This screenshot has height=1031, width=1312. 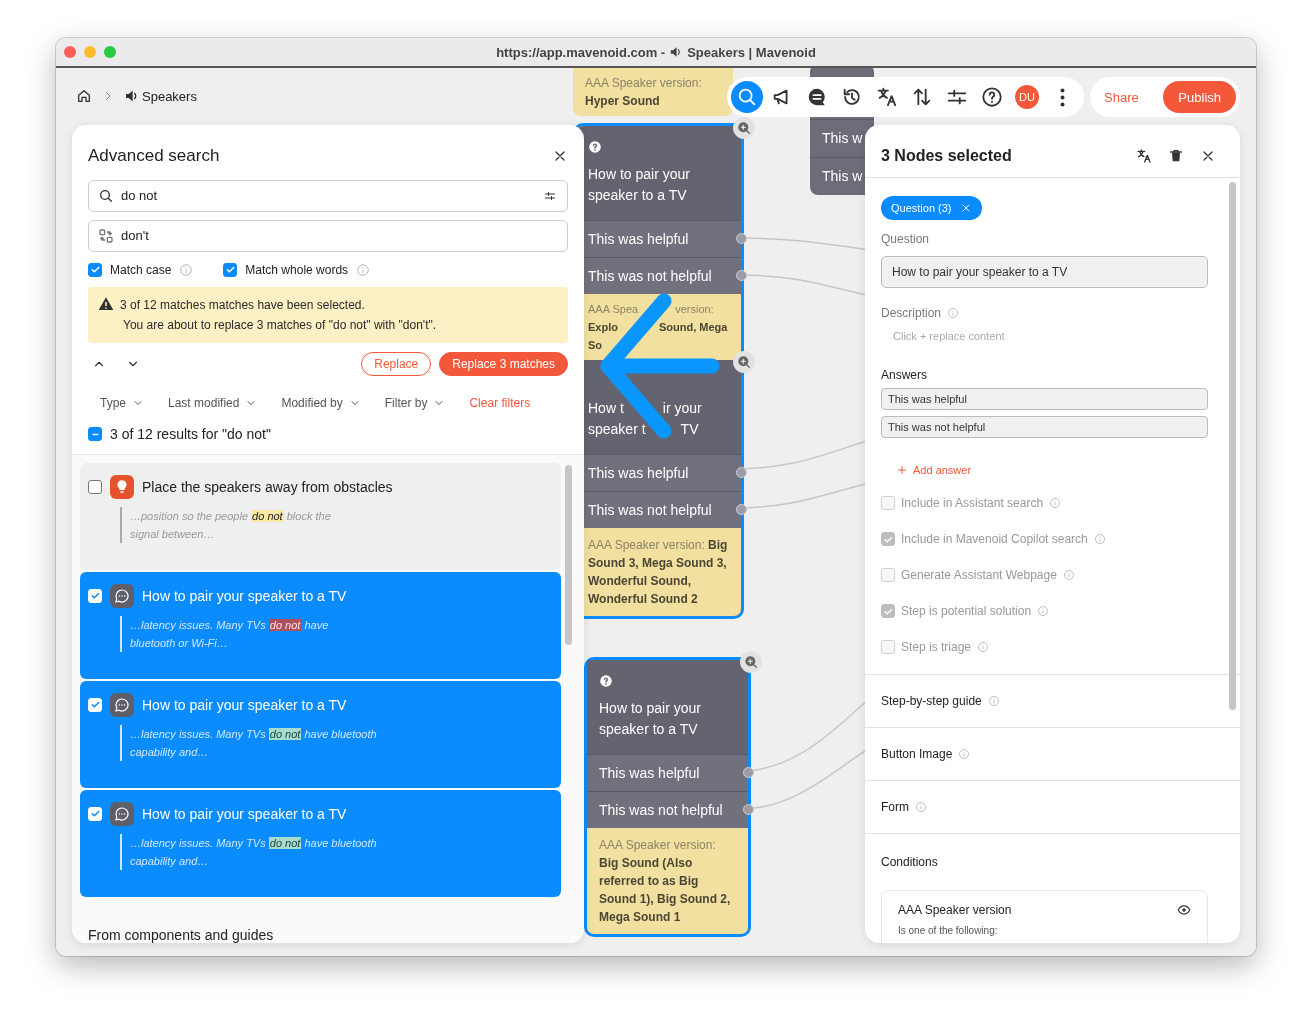 What do you see at coordinates (595, 345) in the screenshot?
I see `condition-value: So` at bounding box center [595, 345].